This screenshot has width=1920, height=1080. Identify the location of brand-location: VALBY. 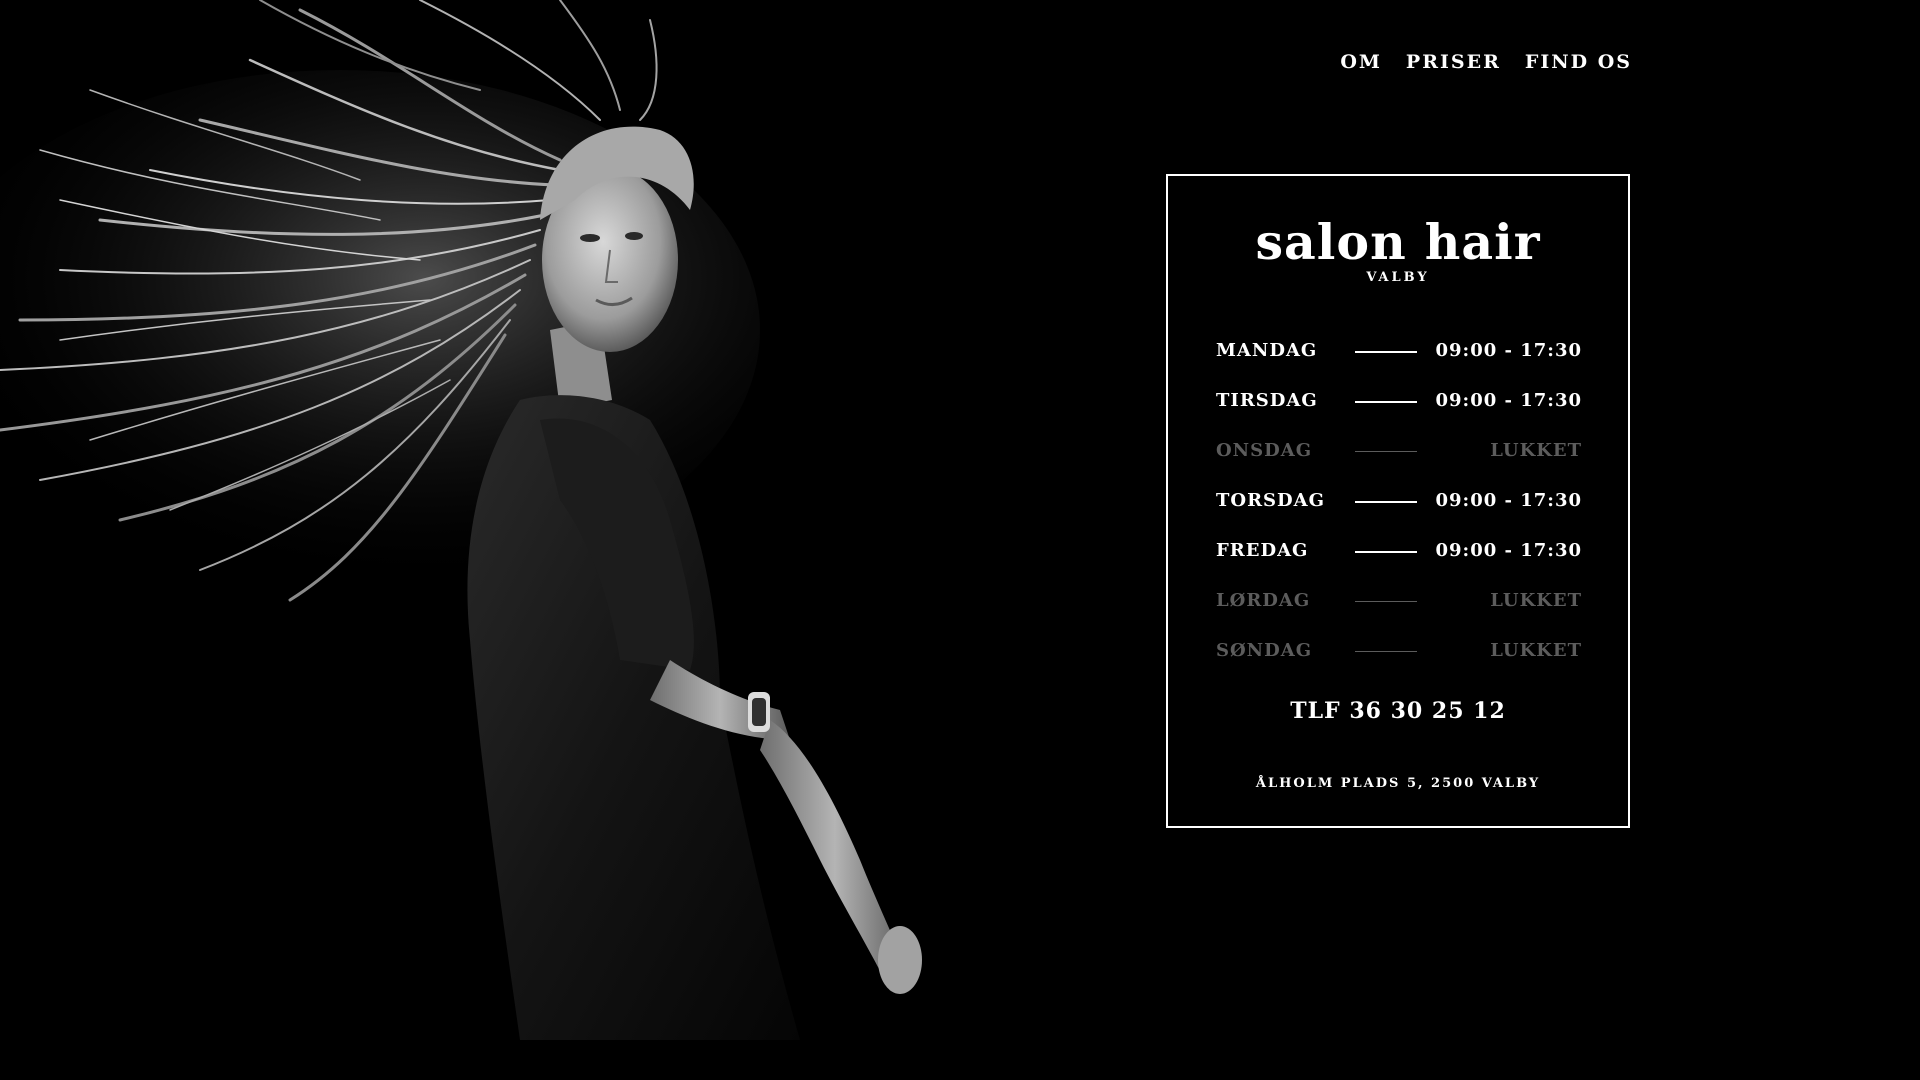
(1398, 277).